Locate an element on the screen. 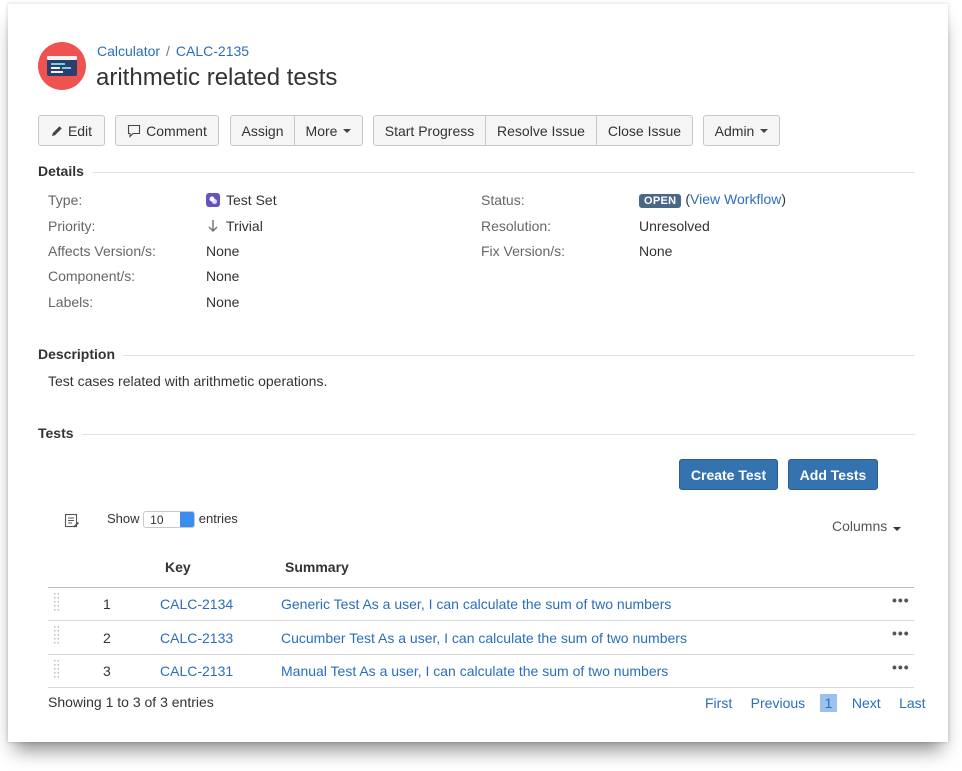 Image resolution: width=962 pixels, height=771 pixels. breadcrumb: Calculator / CALC-2135 is located at coordinates (173, 51).